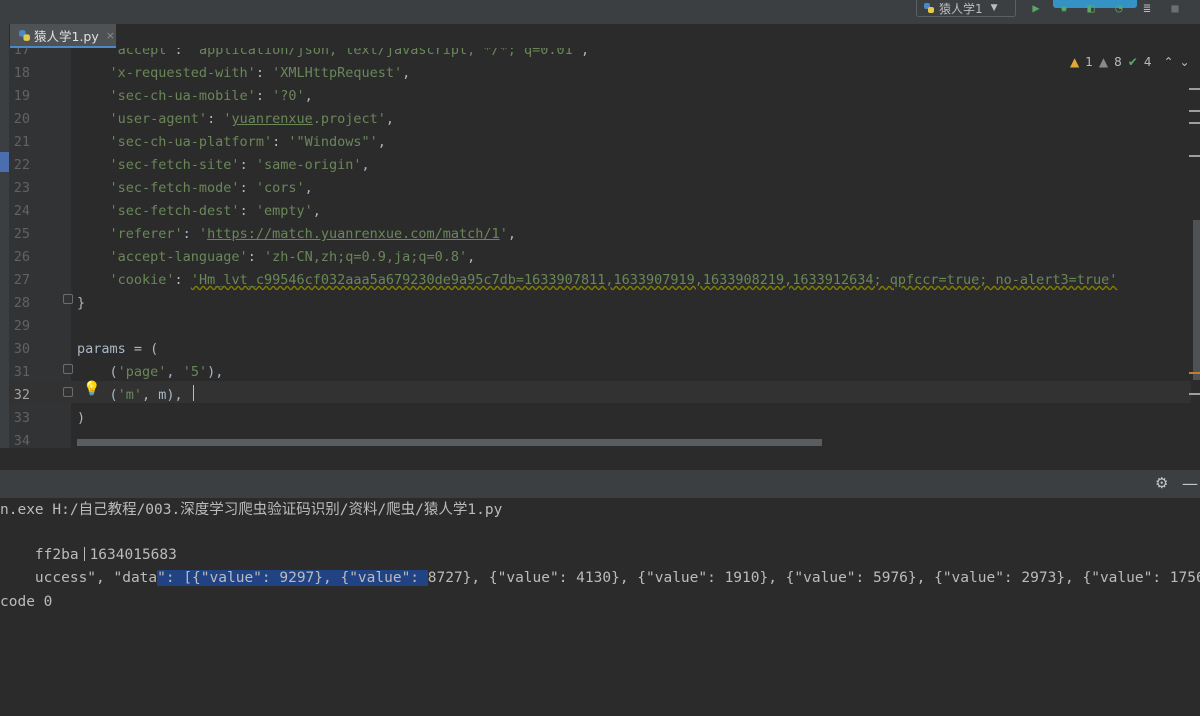  I want to click on typo-check-icon: ✔, so click(1132, 62).